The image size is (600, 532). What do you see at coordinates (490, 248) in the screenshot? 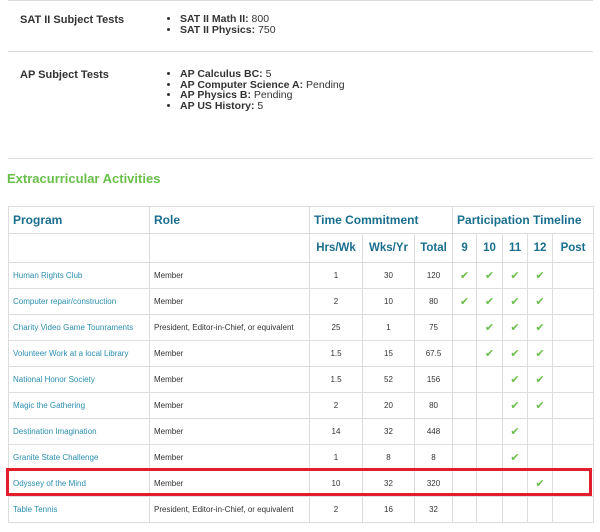
I see `grade-10-header: 10` at bounding box center [490, 248].